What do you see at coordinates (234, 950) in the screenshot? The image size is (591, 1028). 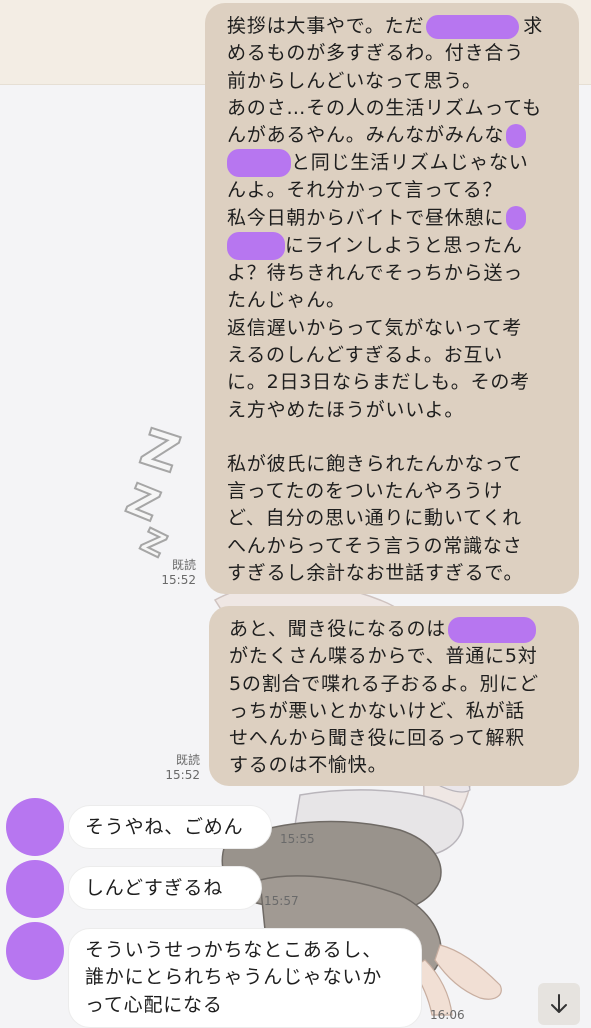 I see `message-line: そういうせっかちなとこあるし、` at bounding box center [234, 950].